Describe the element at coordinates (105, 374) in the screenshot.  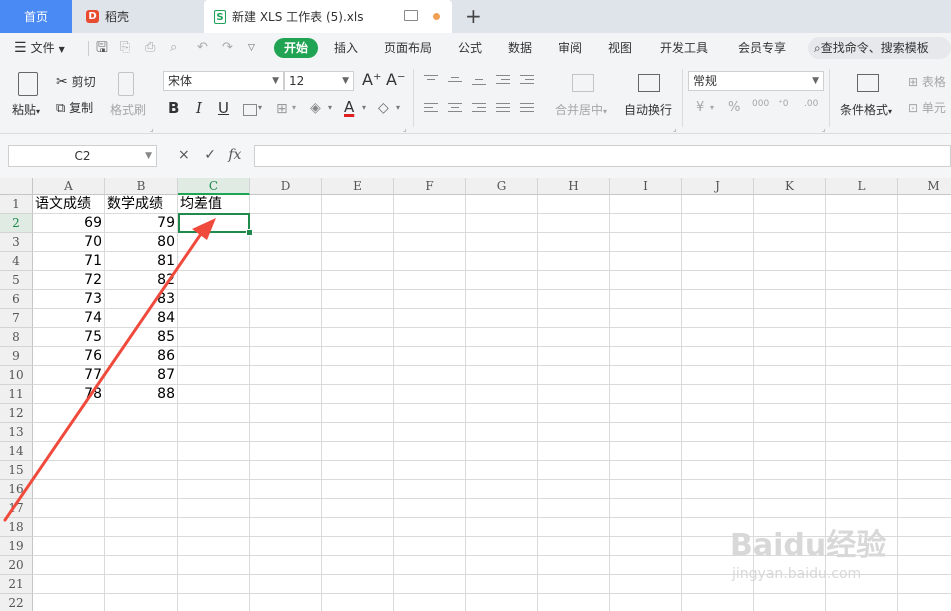
I see `annotation-arrow` at that location.